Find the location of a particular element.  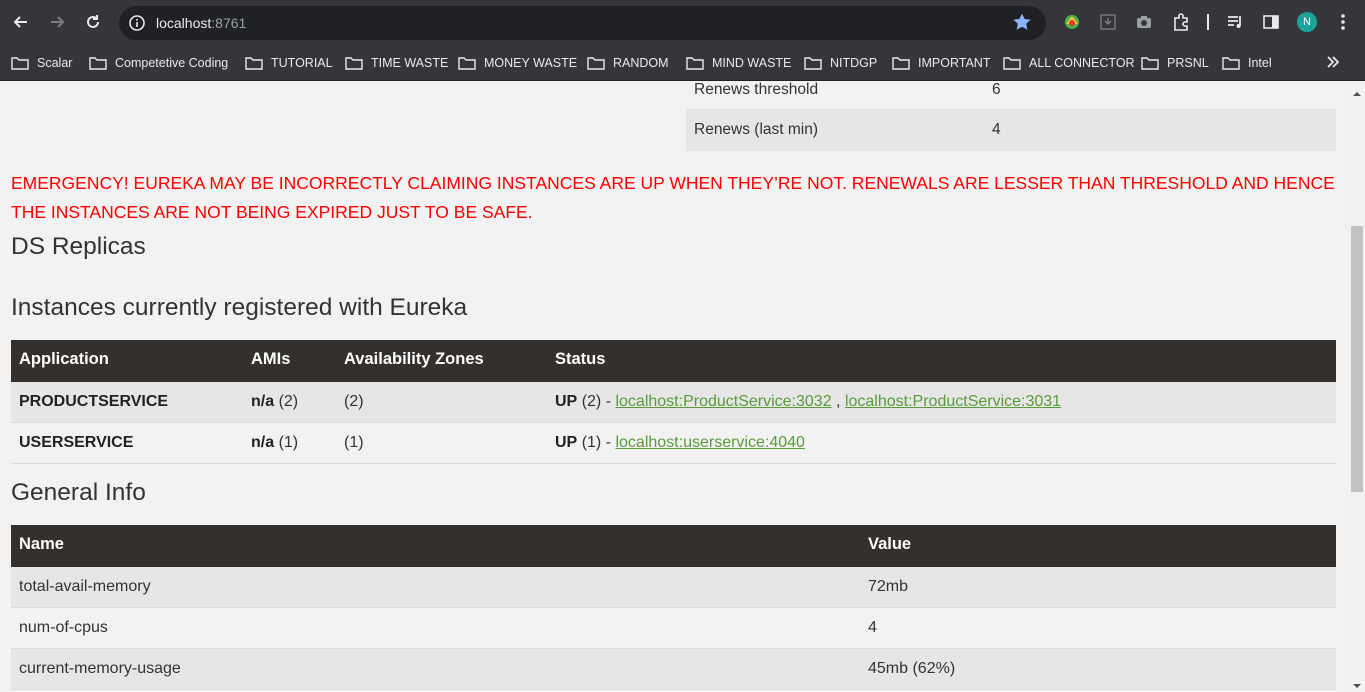

status-cell: UP (1) - localhost:userservice:4040 is located at coordinates (680, 443).